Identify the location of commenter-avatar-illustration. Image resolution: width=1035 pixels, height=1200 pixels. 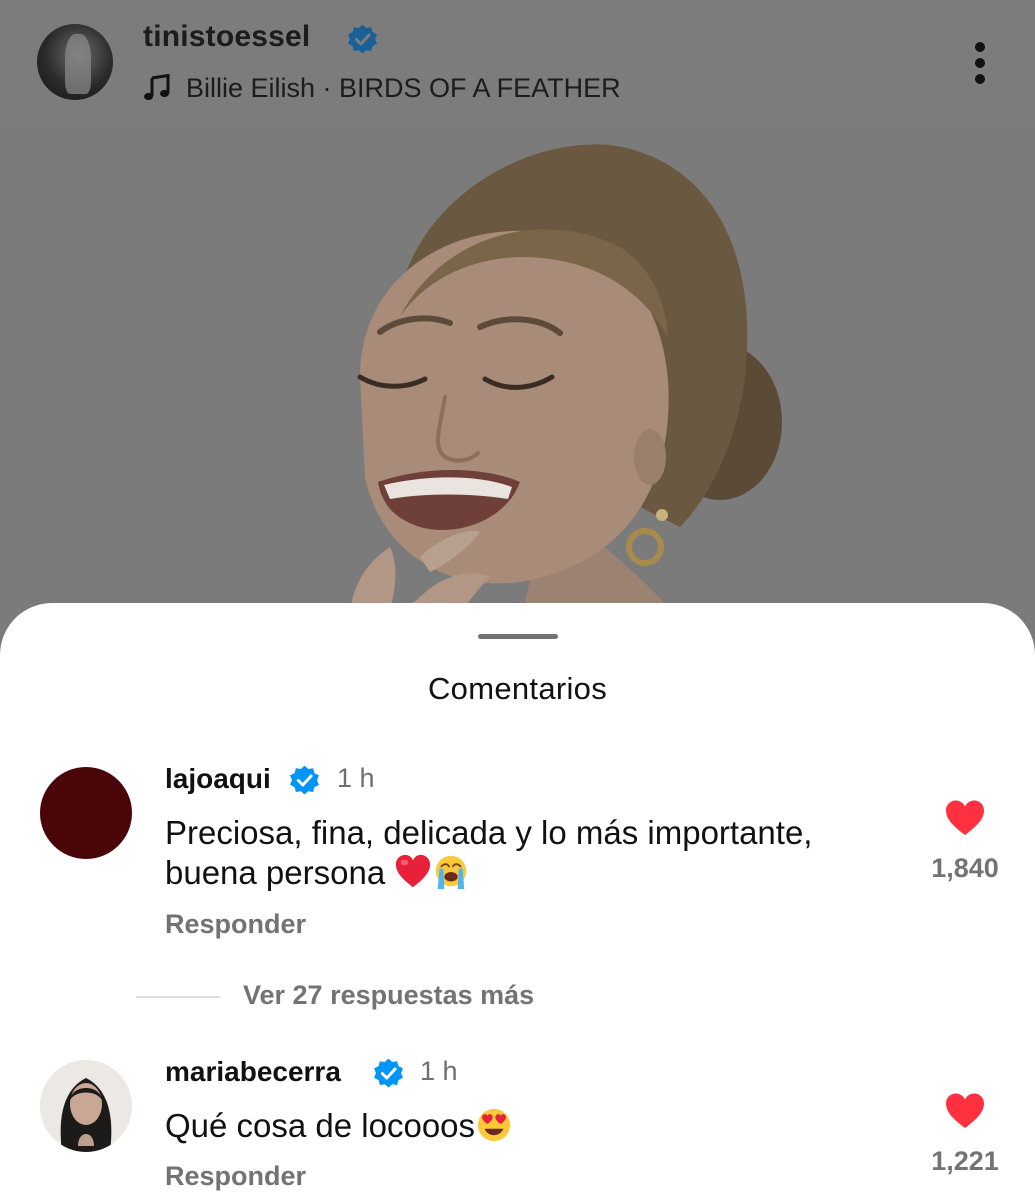
(86, 1106).